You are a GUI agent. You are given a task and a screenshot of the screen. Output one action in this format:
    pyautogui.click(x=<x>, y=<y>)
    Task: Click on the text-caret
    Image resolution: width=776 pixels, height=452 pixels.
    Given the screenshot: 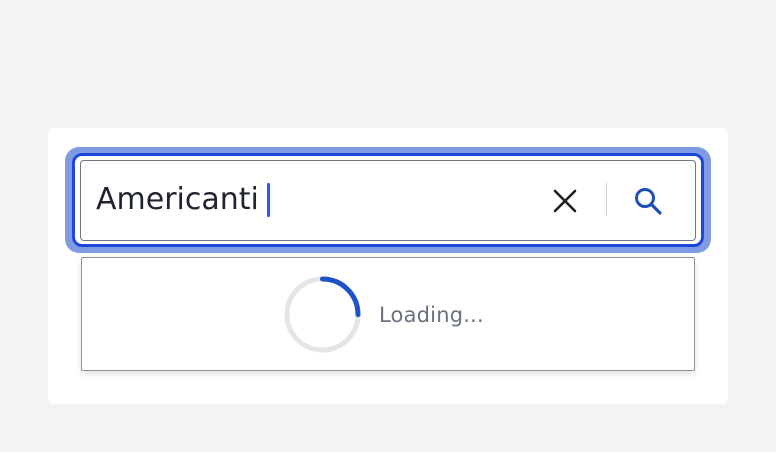 What is the action you would take?
    pyautogui.click(x=268, y=200)
    